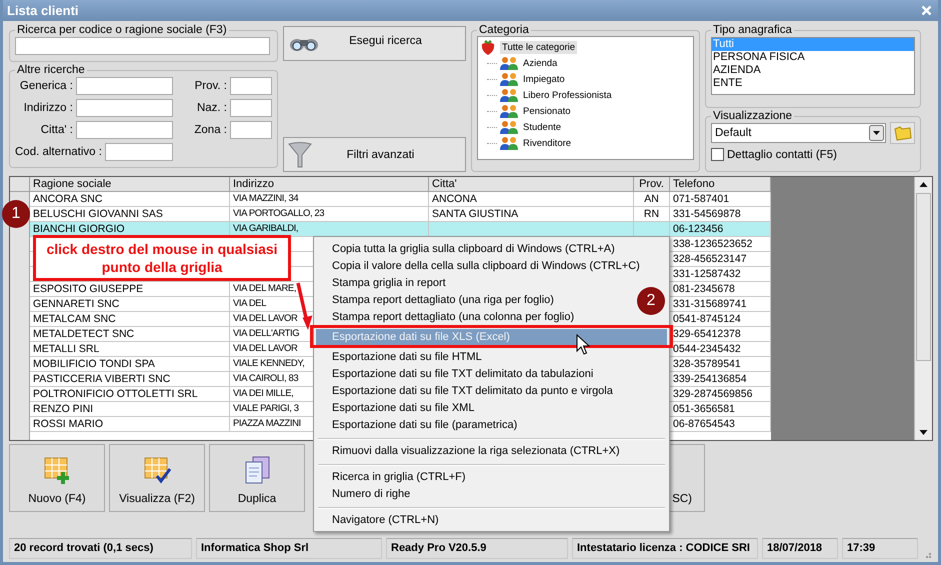  I want to click on view-dropdown: Default, so click(798, 133).